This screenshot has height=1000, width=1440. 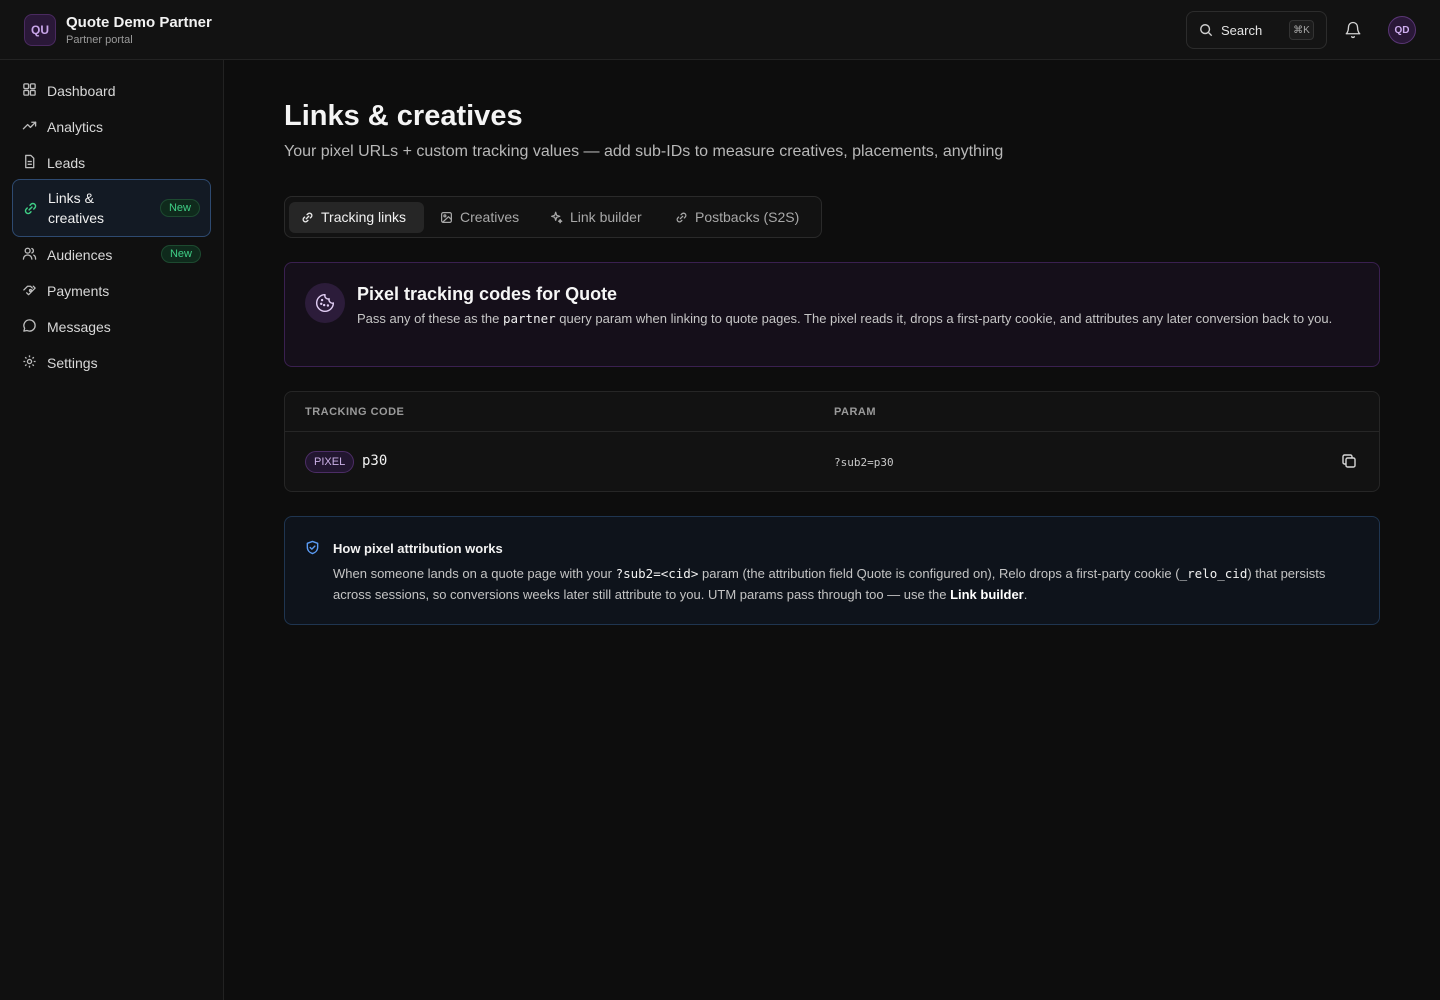 I want to click on trend-icon, so click(x=29, y=125).